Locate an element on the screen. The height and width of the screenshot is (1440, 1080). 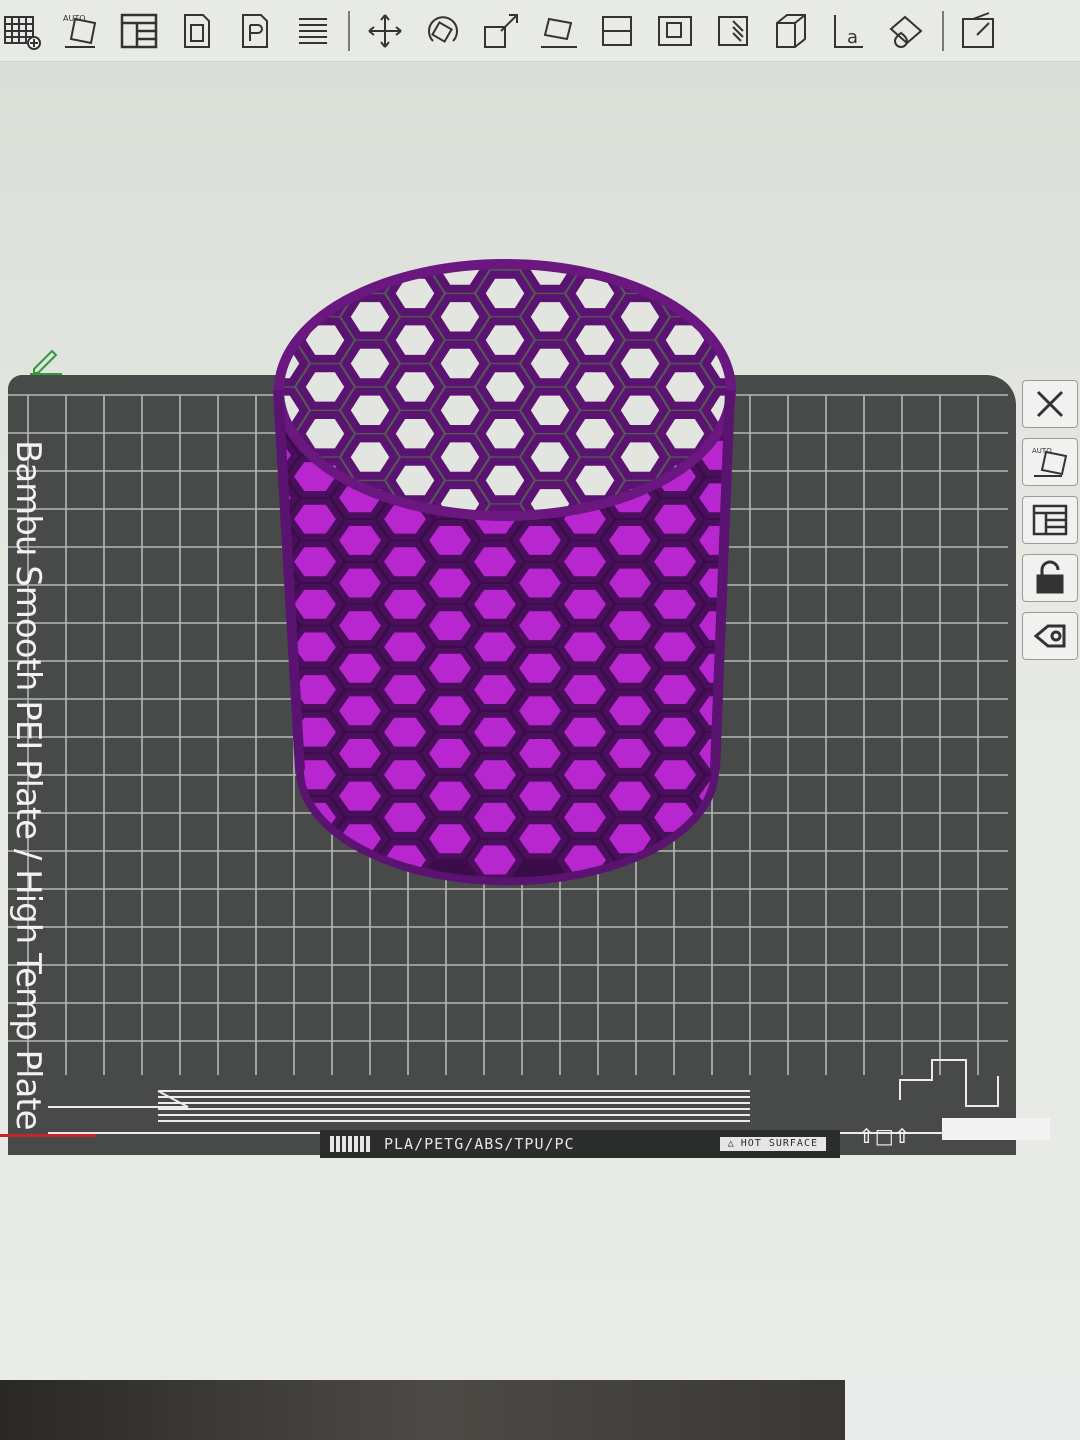
auto-label: AUTO is located at coordinates (74, 18).